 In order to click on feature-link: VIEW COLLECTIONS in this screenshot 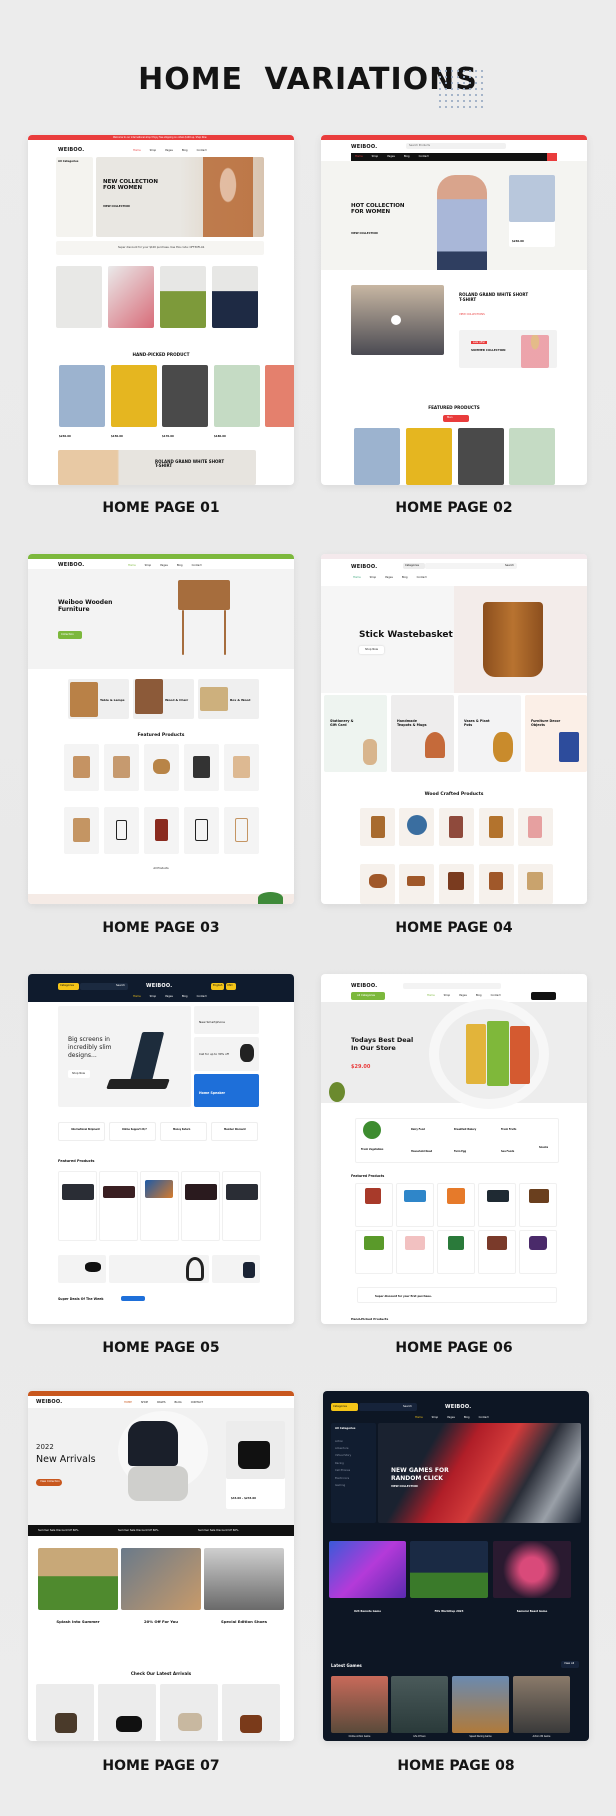, I will do `click(472, 314)`.